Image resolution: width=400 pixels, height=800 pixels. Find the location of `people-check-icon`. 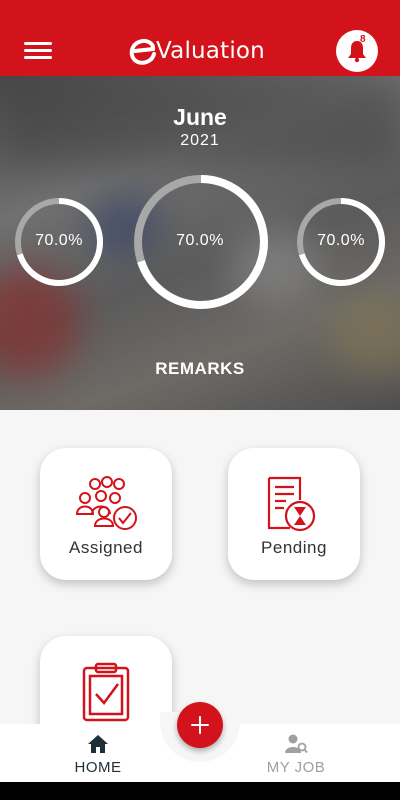

people-check-icon is located at coordinates (106, 503).